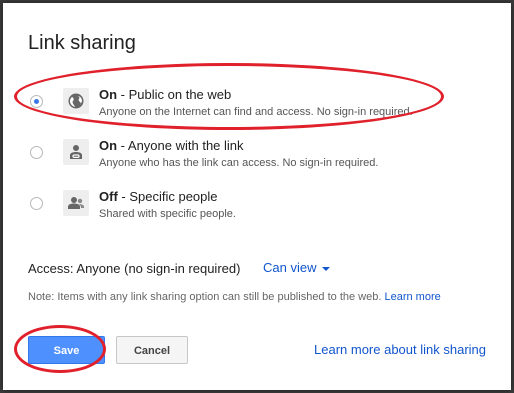 The image size is (514, 393). I want to click on option-title: On - Anyone with the link, so click(171, 145).